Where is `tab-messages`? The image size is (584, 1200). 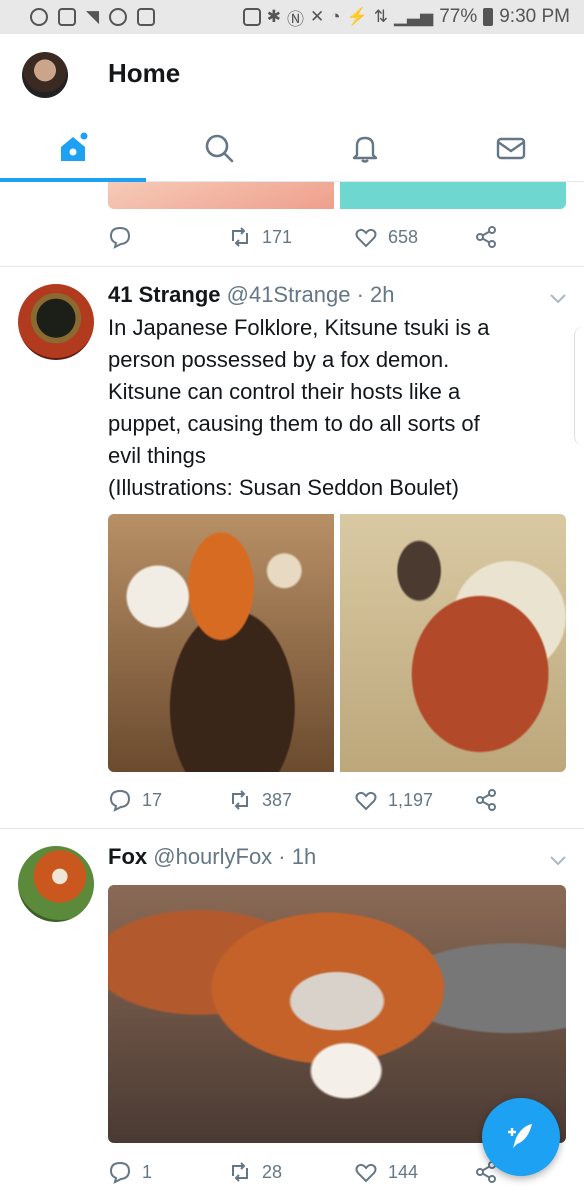
tab-messages is located at coordinates (511, 147).